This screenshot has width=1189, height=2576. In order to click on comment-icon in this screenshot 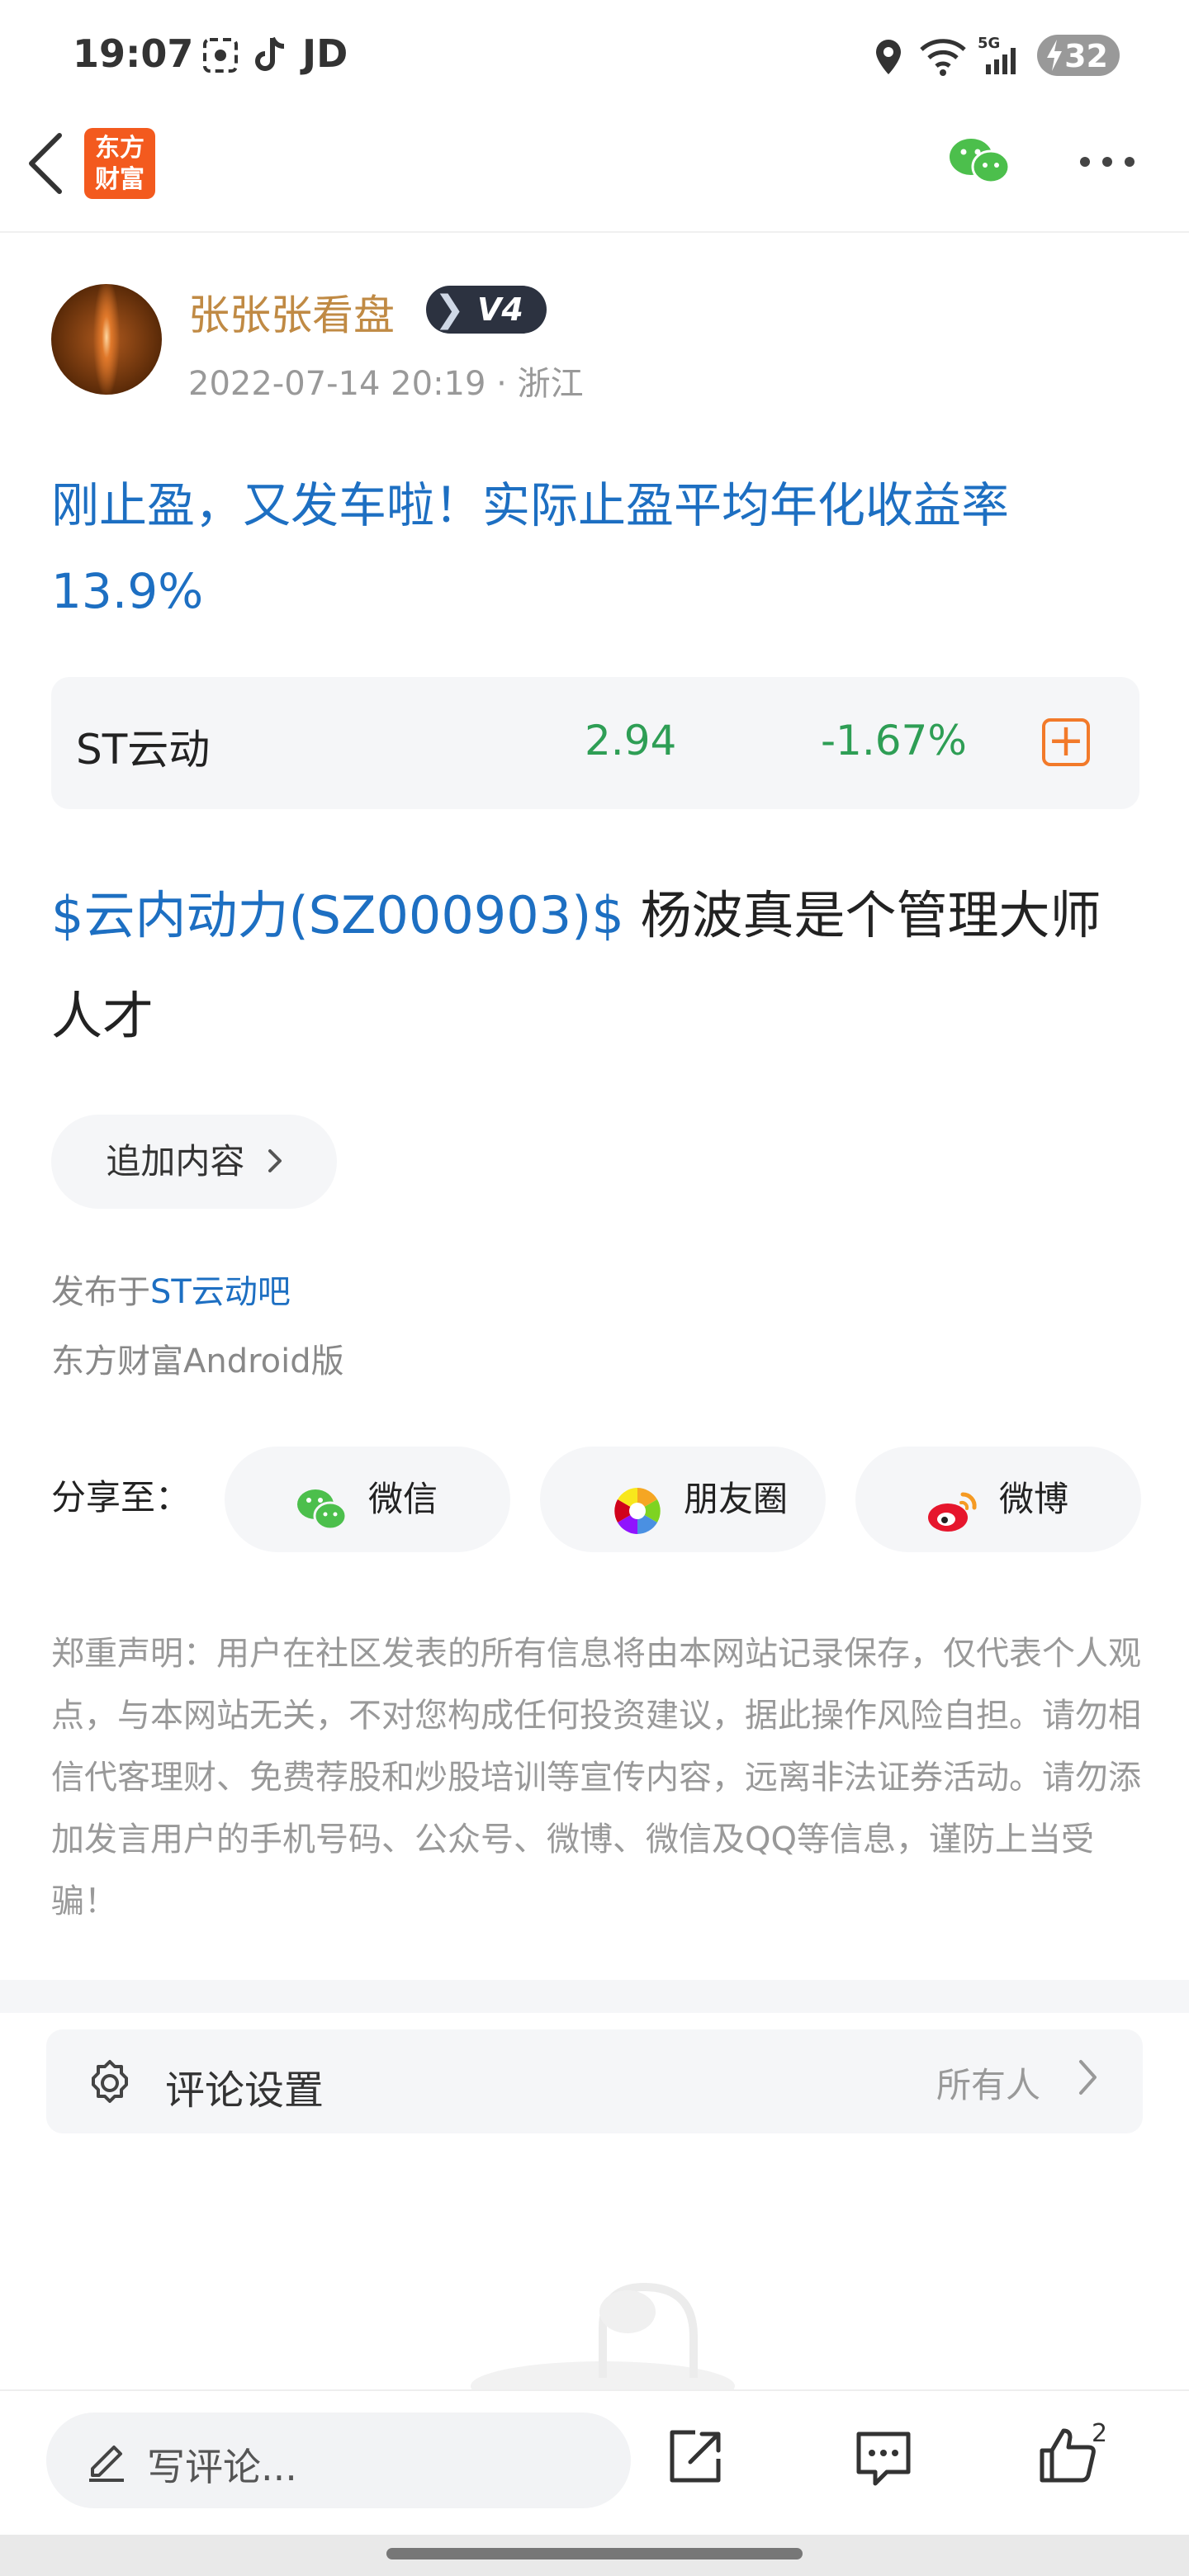, I will do `click(883, 2460)`.